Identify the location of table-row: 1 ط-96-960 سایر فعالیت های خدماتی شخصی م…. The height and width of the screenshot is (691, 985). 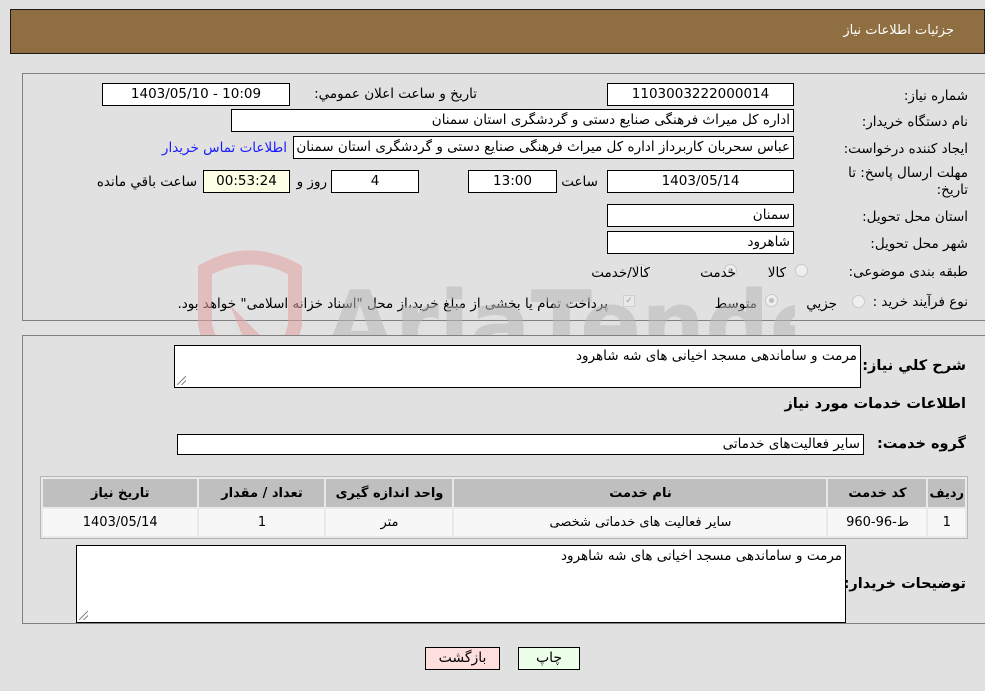
(504, 522).